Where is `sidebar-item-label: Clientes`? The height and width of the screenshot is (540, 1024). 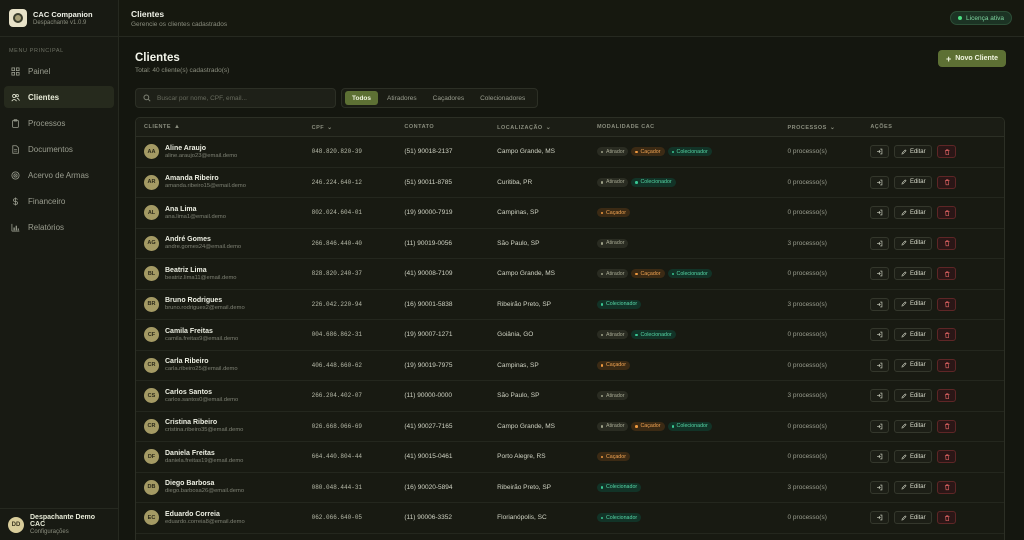
sidebar-item-label: Clientes is located at coordinates (44, 97).